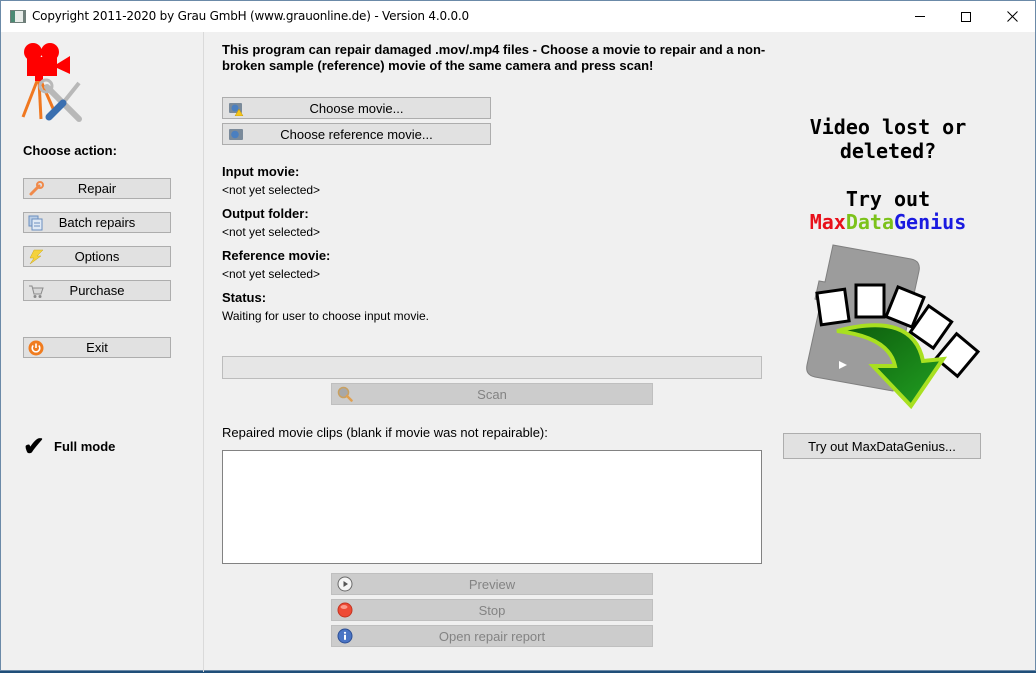 The image size is (1036, 673). What do you see at coordinates (893, 327) in the screenshot?
I see `memory-card-recovery-icon` at bounding box center [893, 327].